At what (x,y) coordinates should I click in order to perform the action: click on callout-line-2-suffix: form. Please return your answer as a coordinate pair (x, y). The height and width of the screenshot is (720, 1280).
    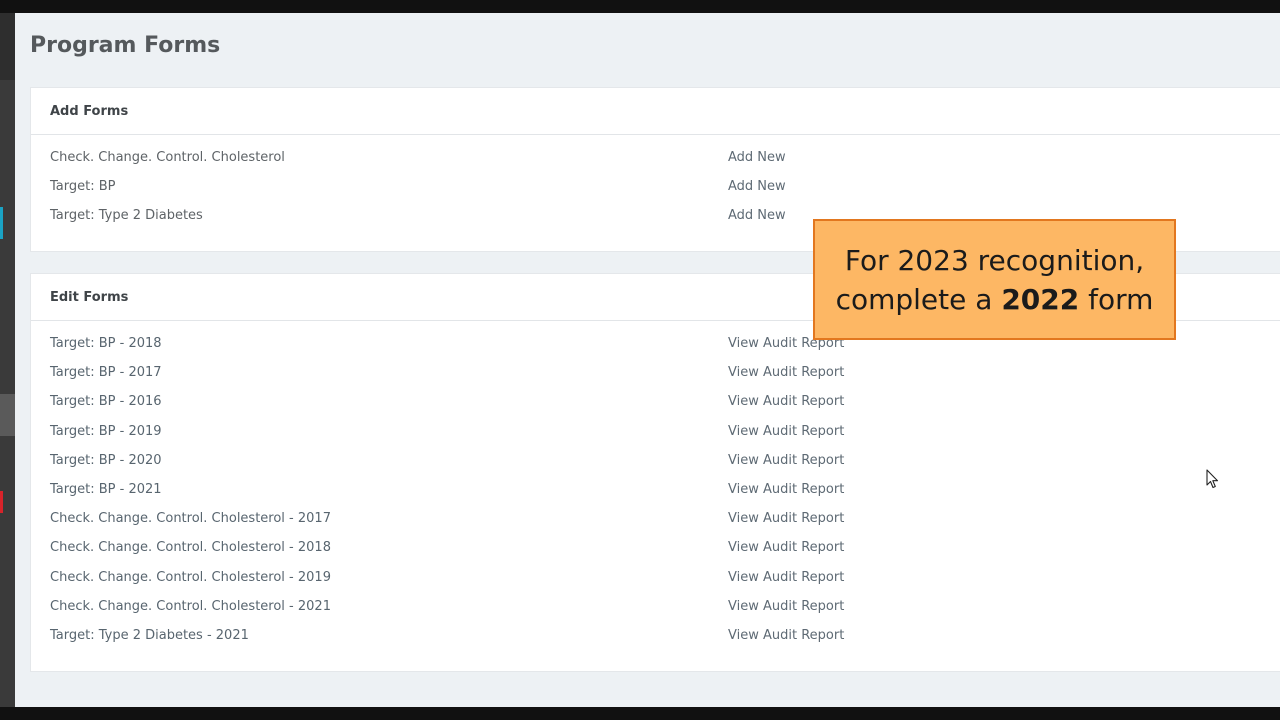
    Looking at the image, I should click on (1116, 299).